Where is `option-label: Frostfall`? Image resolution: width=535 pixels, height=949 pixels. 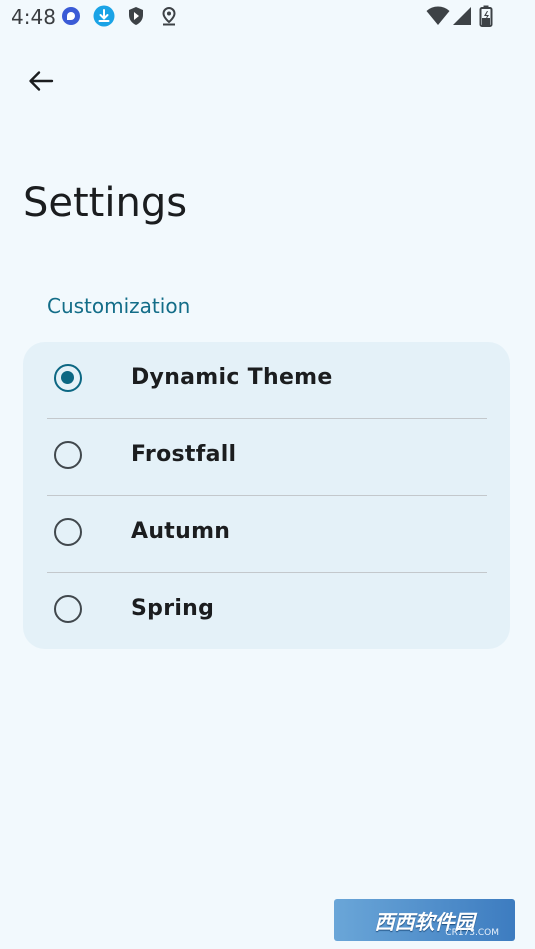
option-label: Frostfall is located at coordinates (184, 454).